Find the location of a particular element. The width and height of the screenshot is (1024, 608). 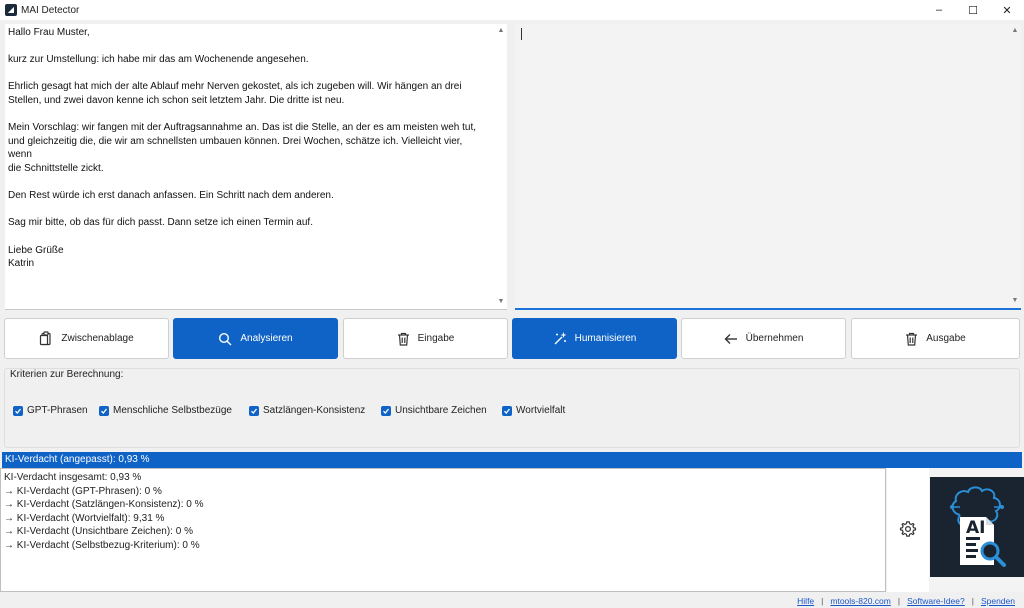

output-scrollbar: ▲ ▼ is located at coordinates (1015, 166).